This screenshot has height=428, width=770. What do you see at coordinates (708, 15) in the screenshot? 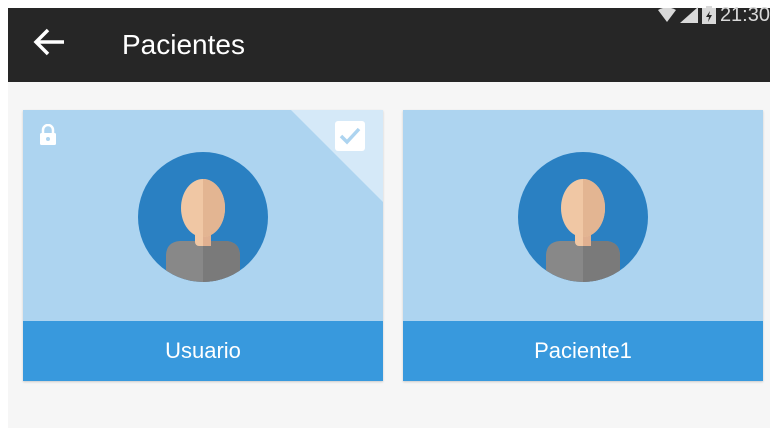
I see `battery-icon` at bounding box center [708, 15].